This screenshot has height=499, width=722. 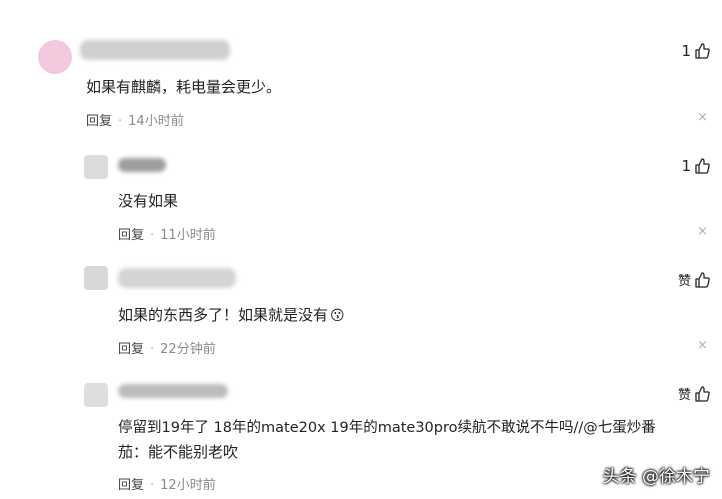 What do you see at coordinates (656, 477) in the screenshot?
I see `watermark: 头条 @徐木宁` at bounding box center [656, 477].